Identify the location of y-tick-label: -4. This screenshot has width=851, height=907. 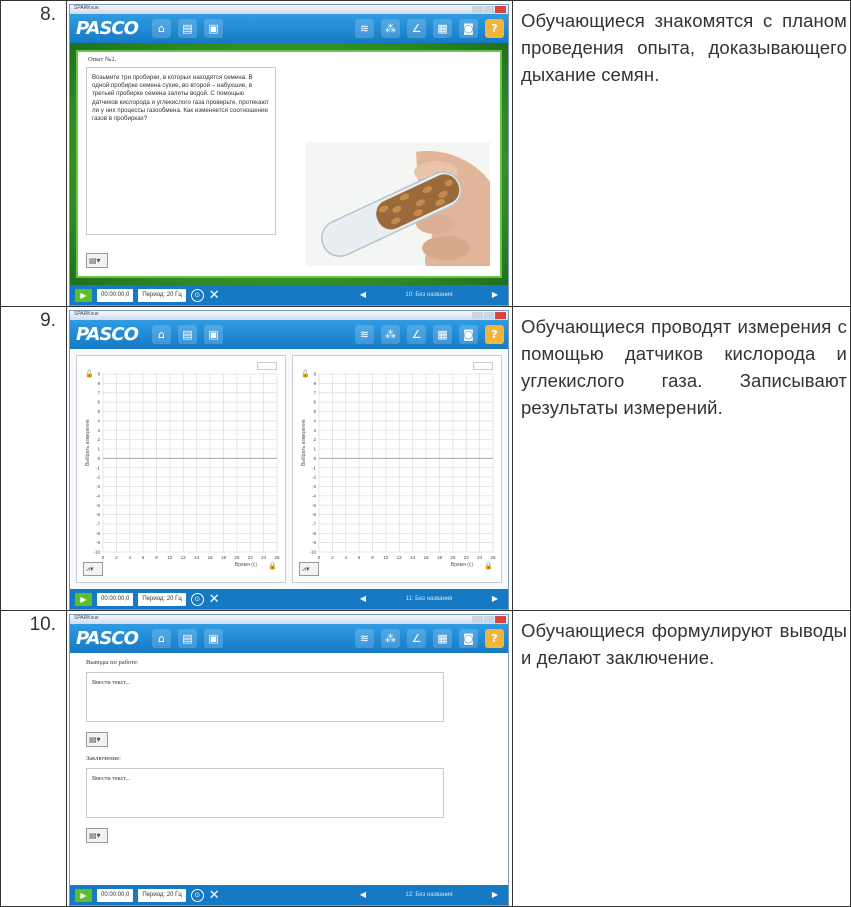
(314, 495).